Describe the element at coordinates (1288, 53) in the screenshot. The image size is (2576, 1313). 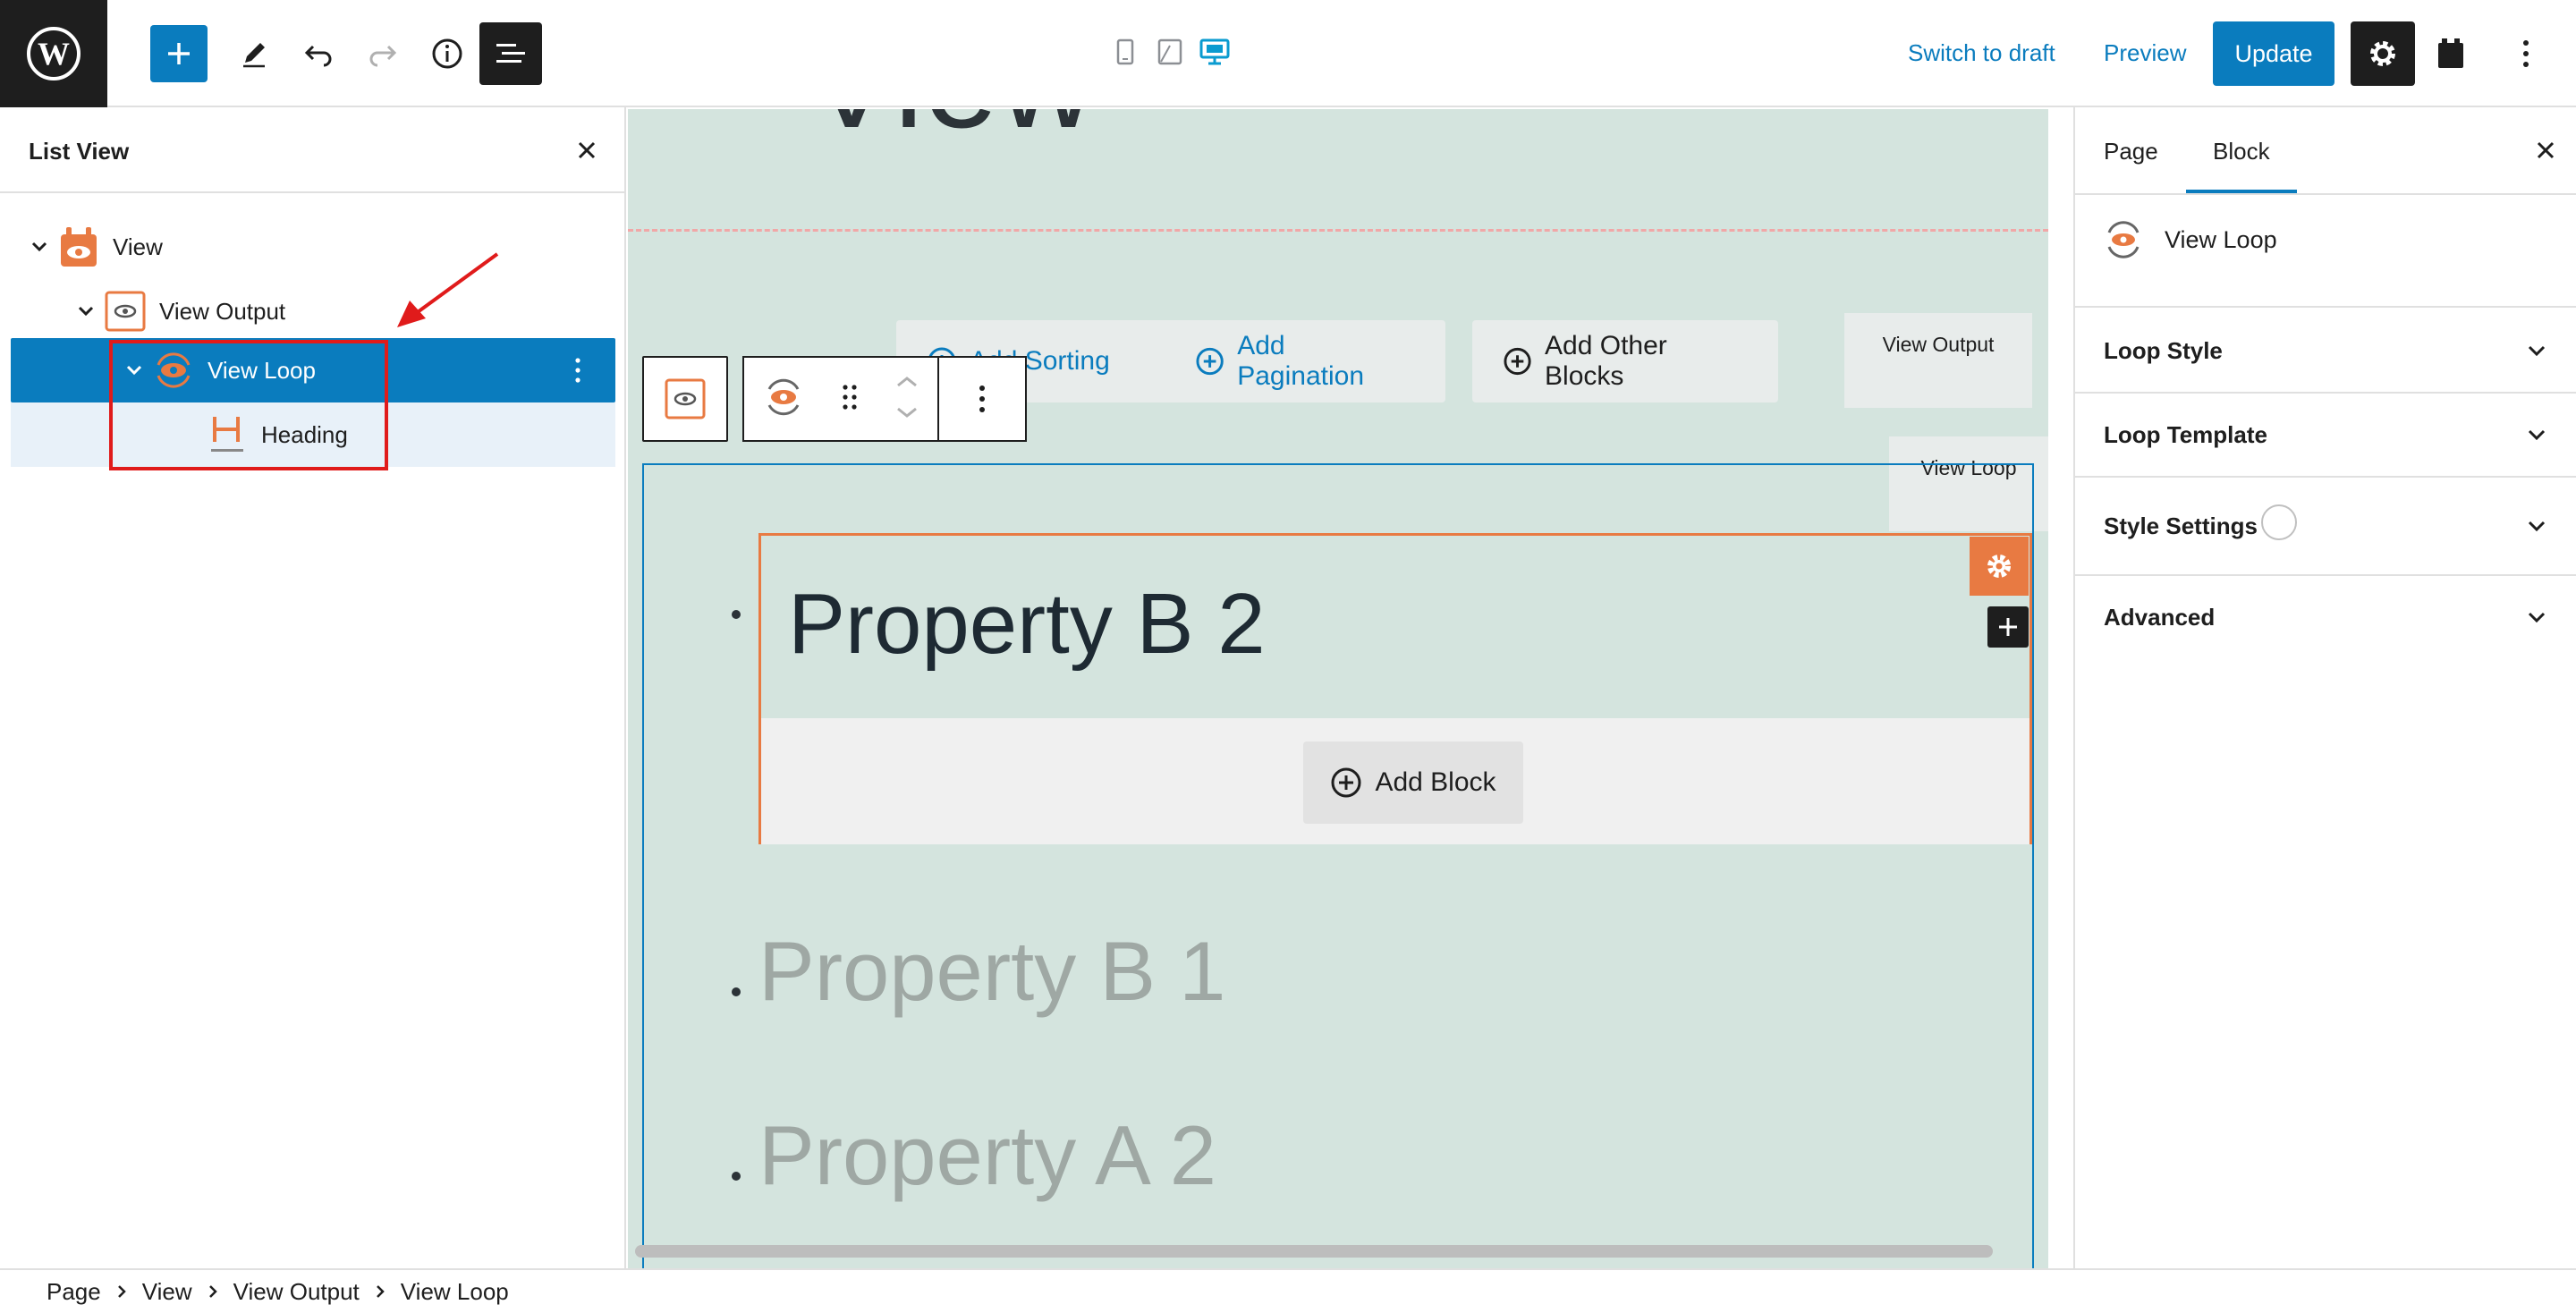
I see `editor-top-bar: W Switch to draft Preview Update` at that location.